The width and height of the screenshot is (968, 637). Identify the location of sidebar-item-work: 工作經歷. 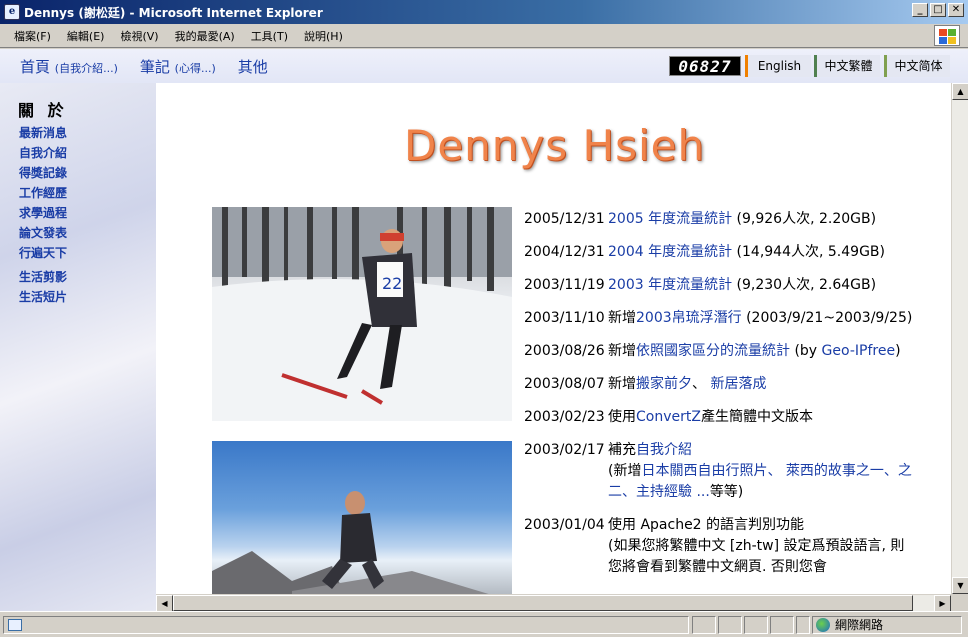
(43, 193).